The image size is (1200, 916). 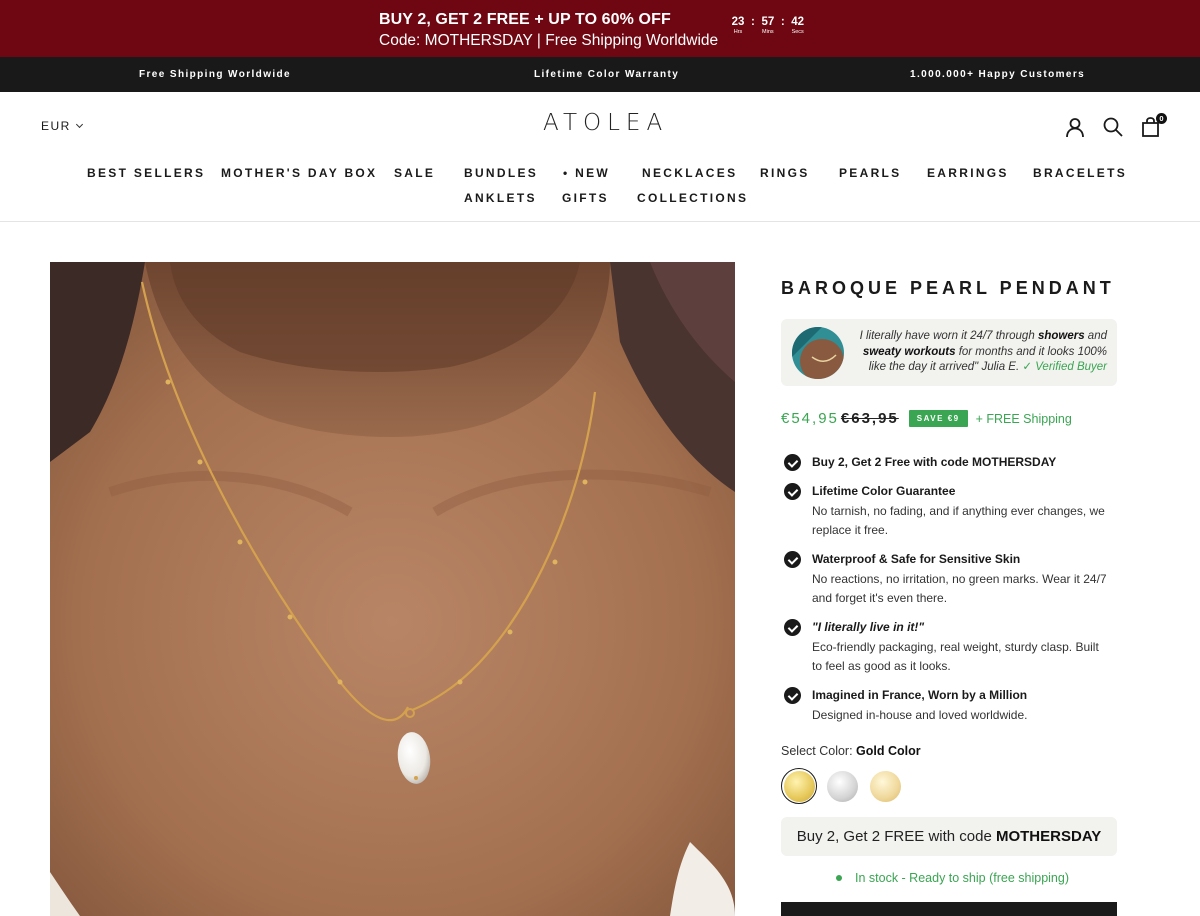 I want to click on header-divider, so click(x=600, y=221).